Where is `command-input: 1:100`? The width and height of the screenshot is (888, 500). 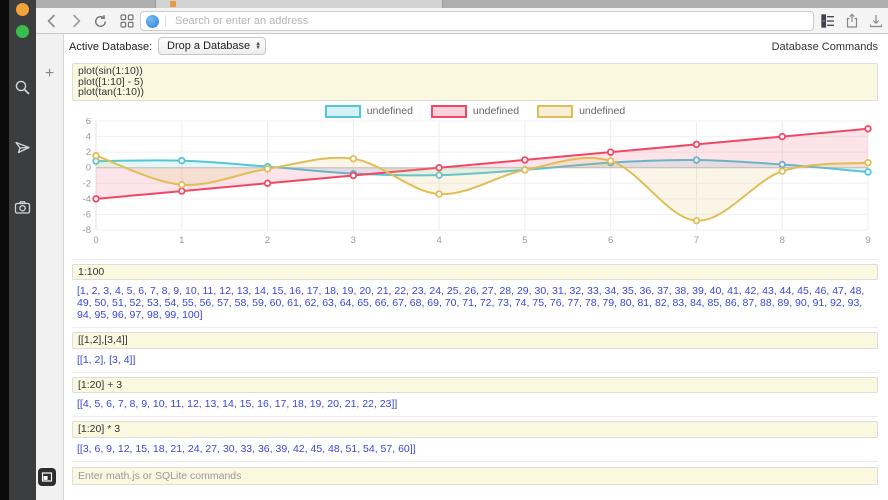
command-input: 1:100 is located at coordinates (475, 271).